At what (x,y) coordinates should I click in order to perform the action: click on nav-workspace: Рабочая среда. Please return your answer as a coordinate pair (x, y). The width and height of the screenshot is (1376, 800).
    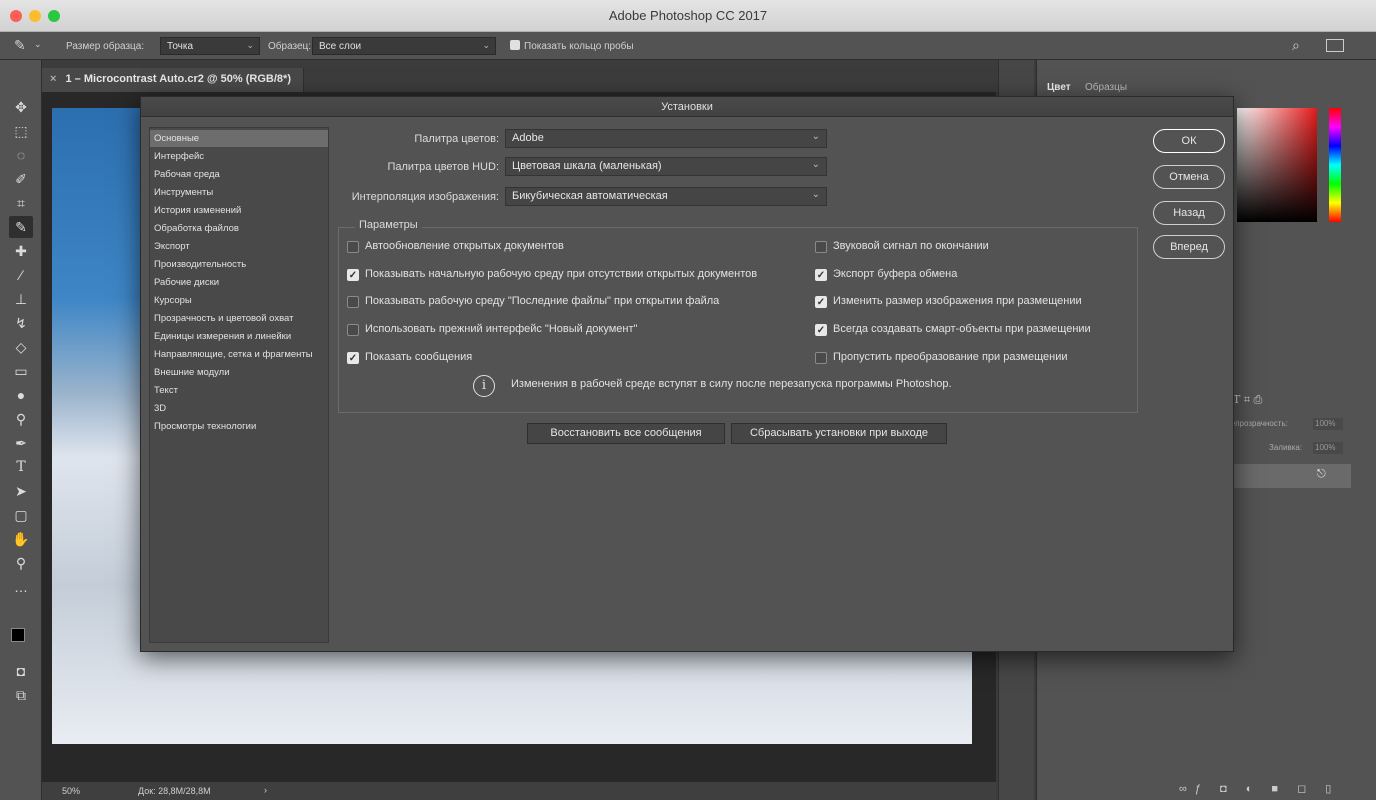
    Looking at the image, I should click on (239, 174).